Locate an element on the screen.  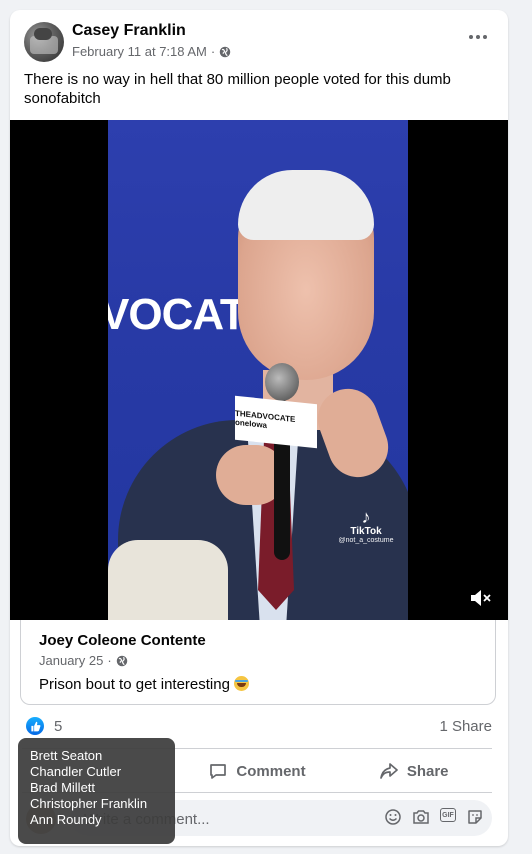
composer-icons: GIF is located at coordinates (434, 817).